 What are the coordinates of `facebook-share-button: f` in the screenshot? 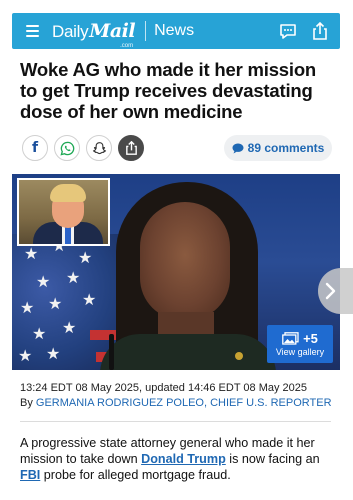 It's located at (35, 148).